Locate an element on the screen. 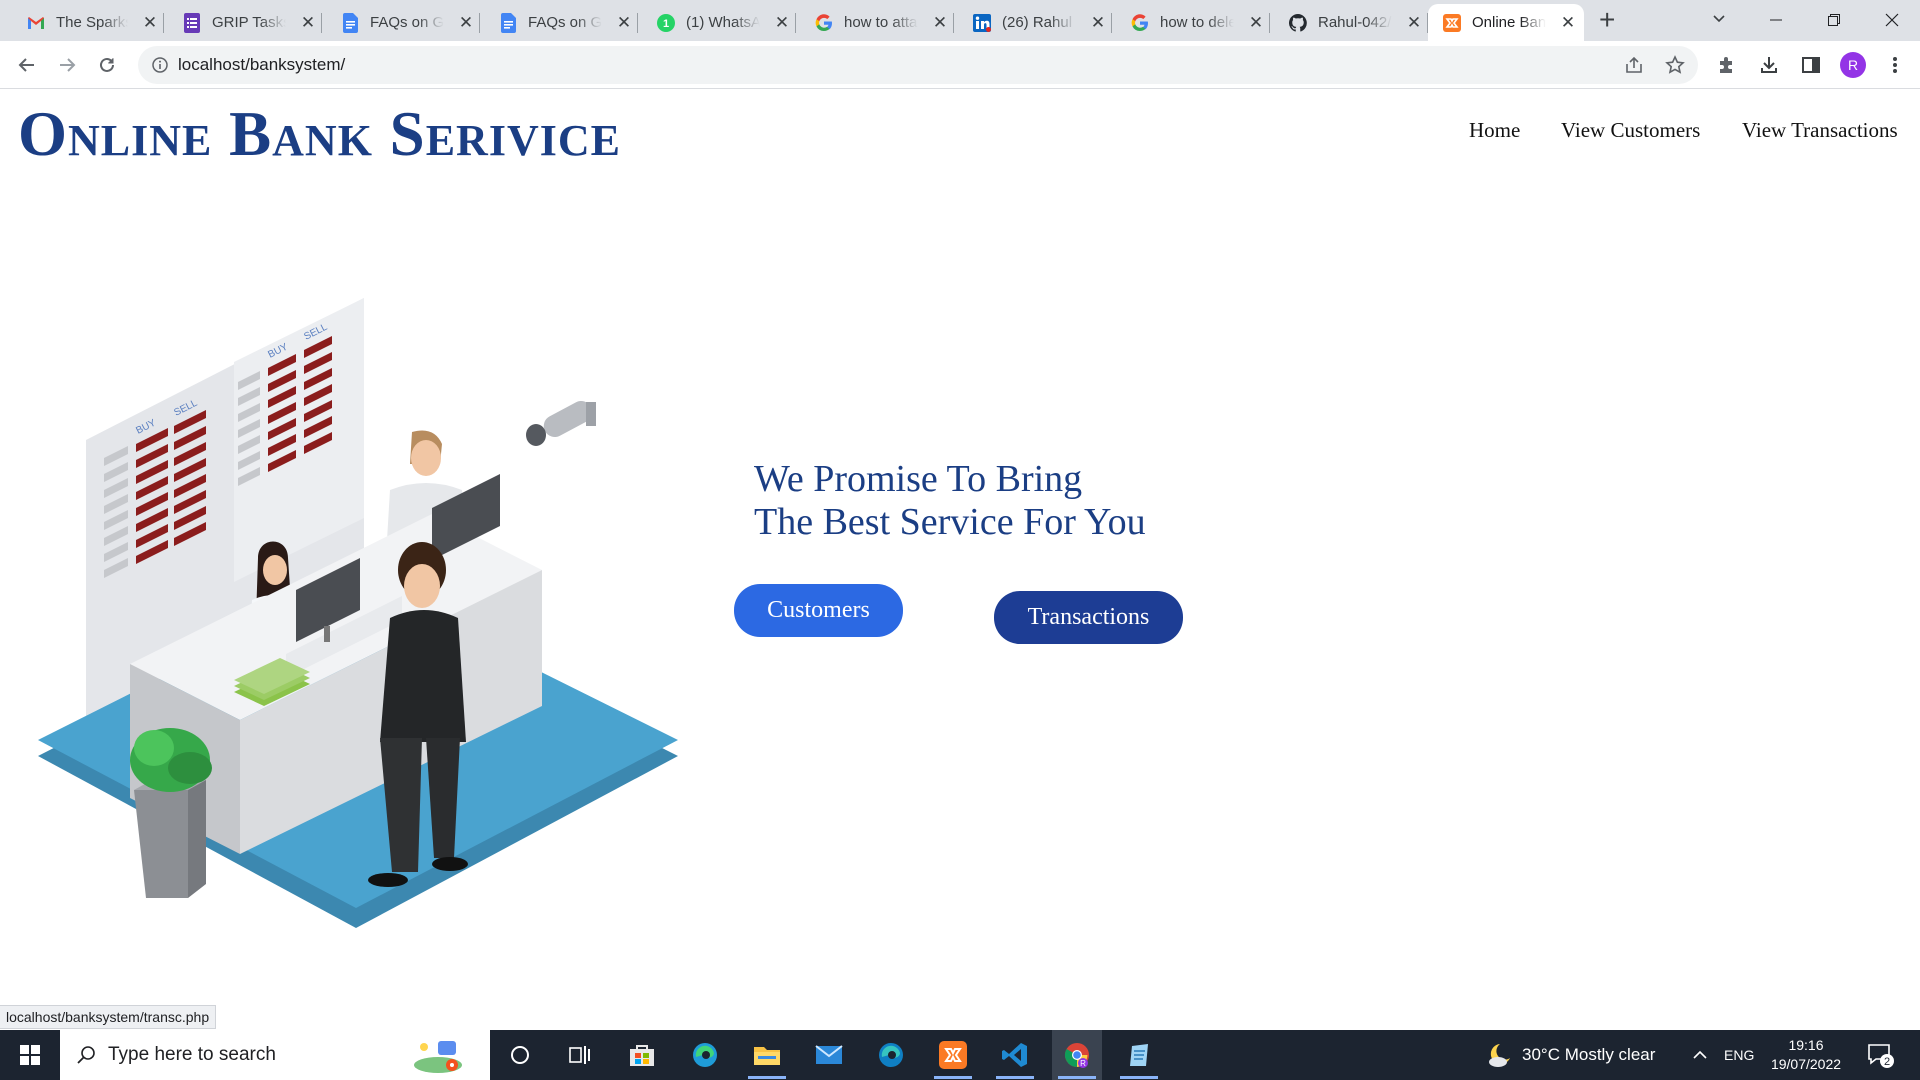 This screenshot has width=1920, height=1080. tab-grip-tasks: GRIP Tasks Sheet ✕ is located at coordinates (245, 22).